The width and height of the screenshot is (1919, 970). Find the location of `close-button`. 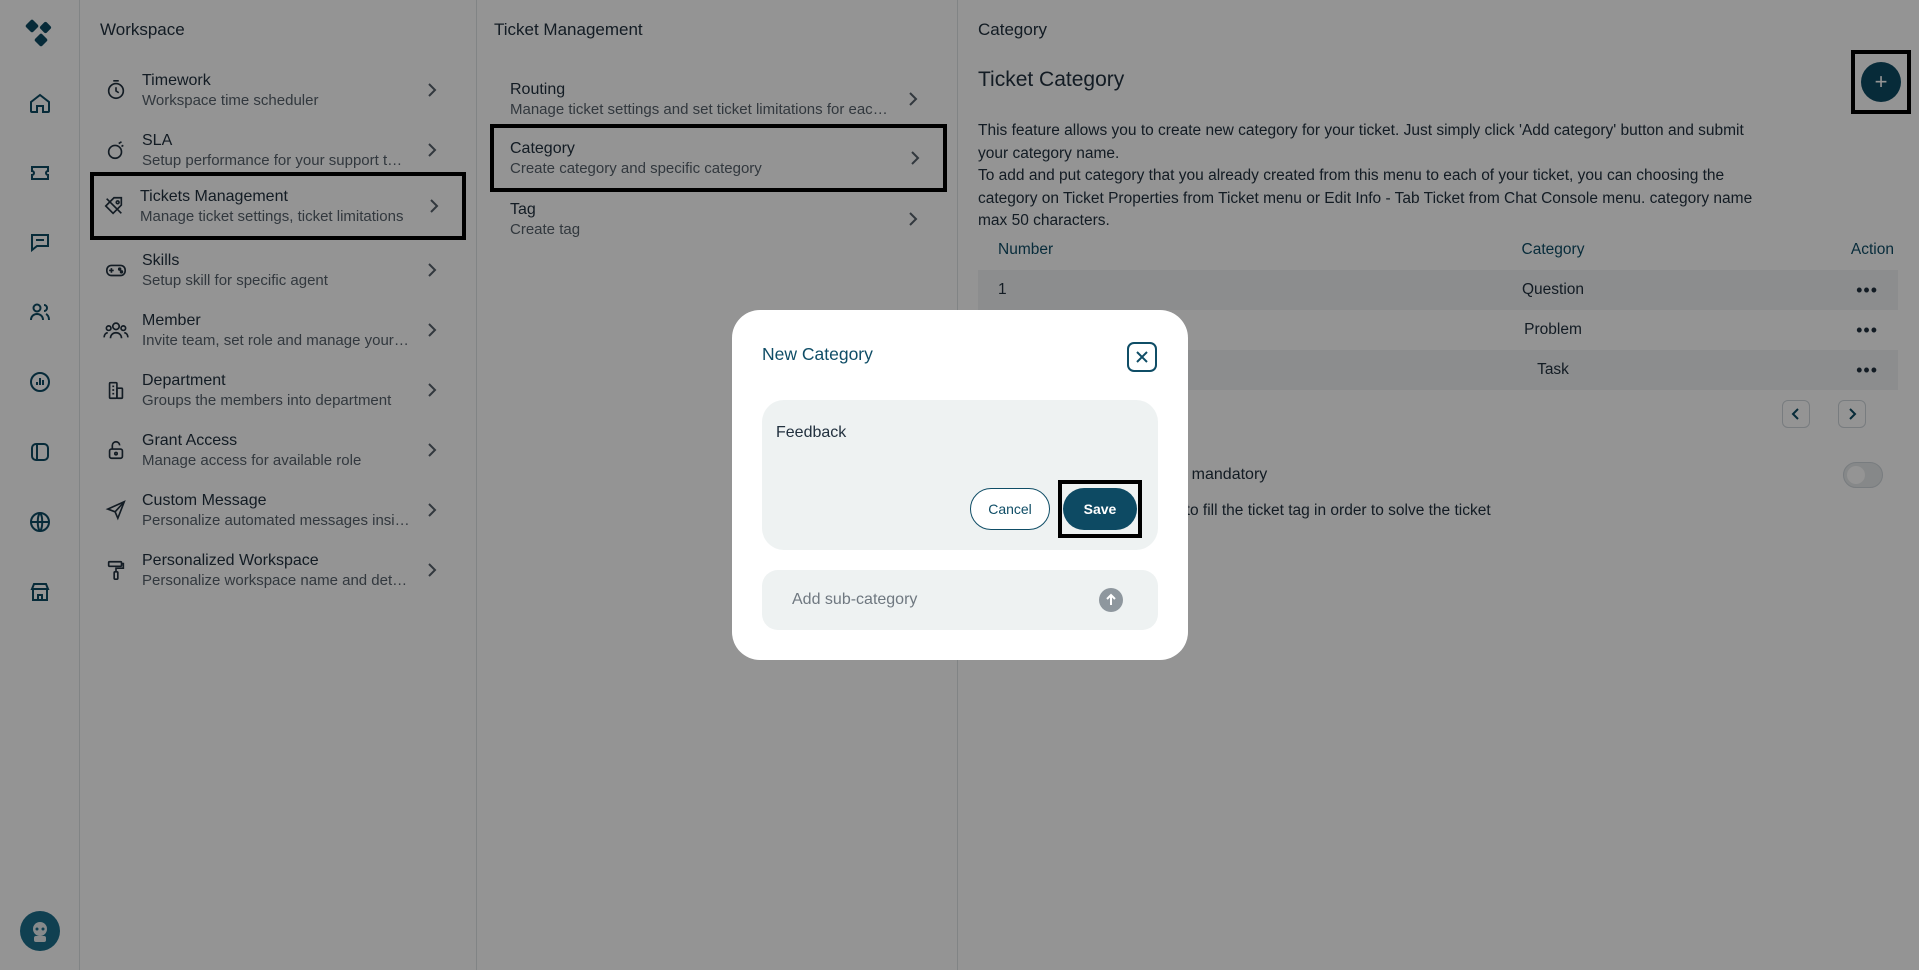

close-button is located at coordinates (1142, 357).